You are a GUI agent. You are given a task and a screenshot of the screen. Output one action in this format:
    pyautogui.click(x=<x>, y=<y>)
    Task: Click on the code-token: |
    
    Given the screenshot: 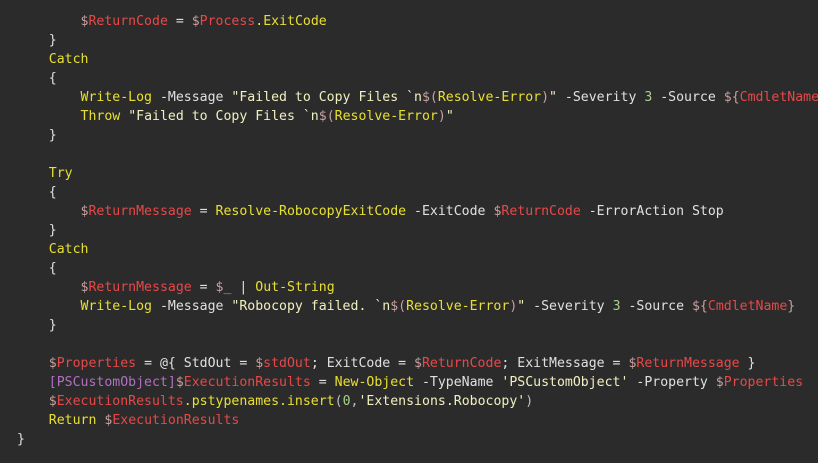 What is the action you would take?
    pyautogui.click(x=243, y=287)
    